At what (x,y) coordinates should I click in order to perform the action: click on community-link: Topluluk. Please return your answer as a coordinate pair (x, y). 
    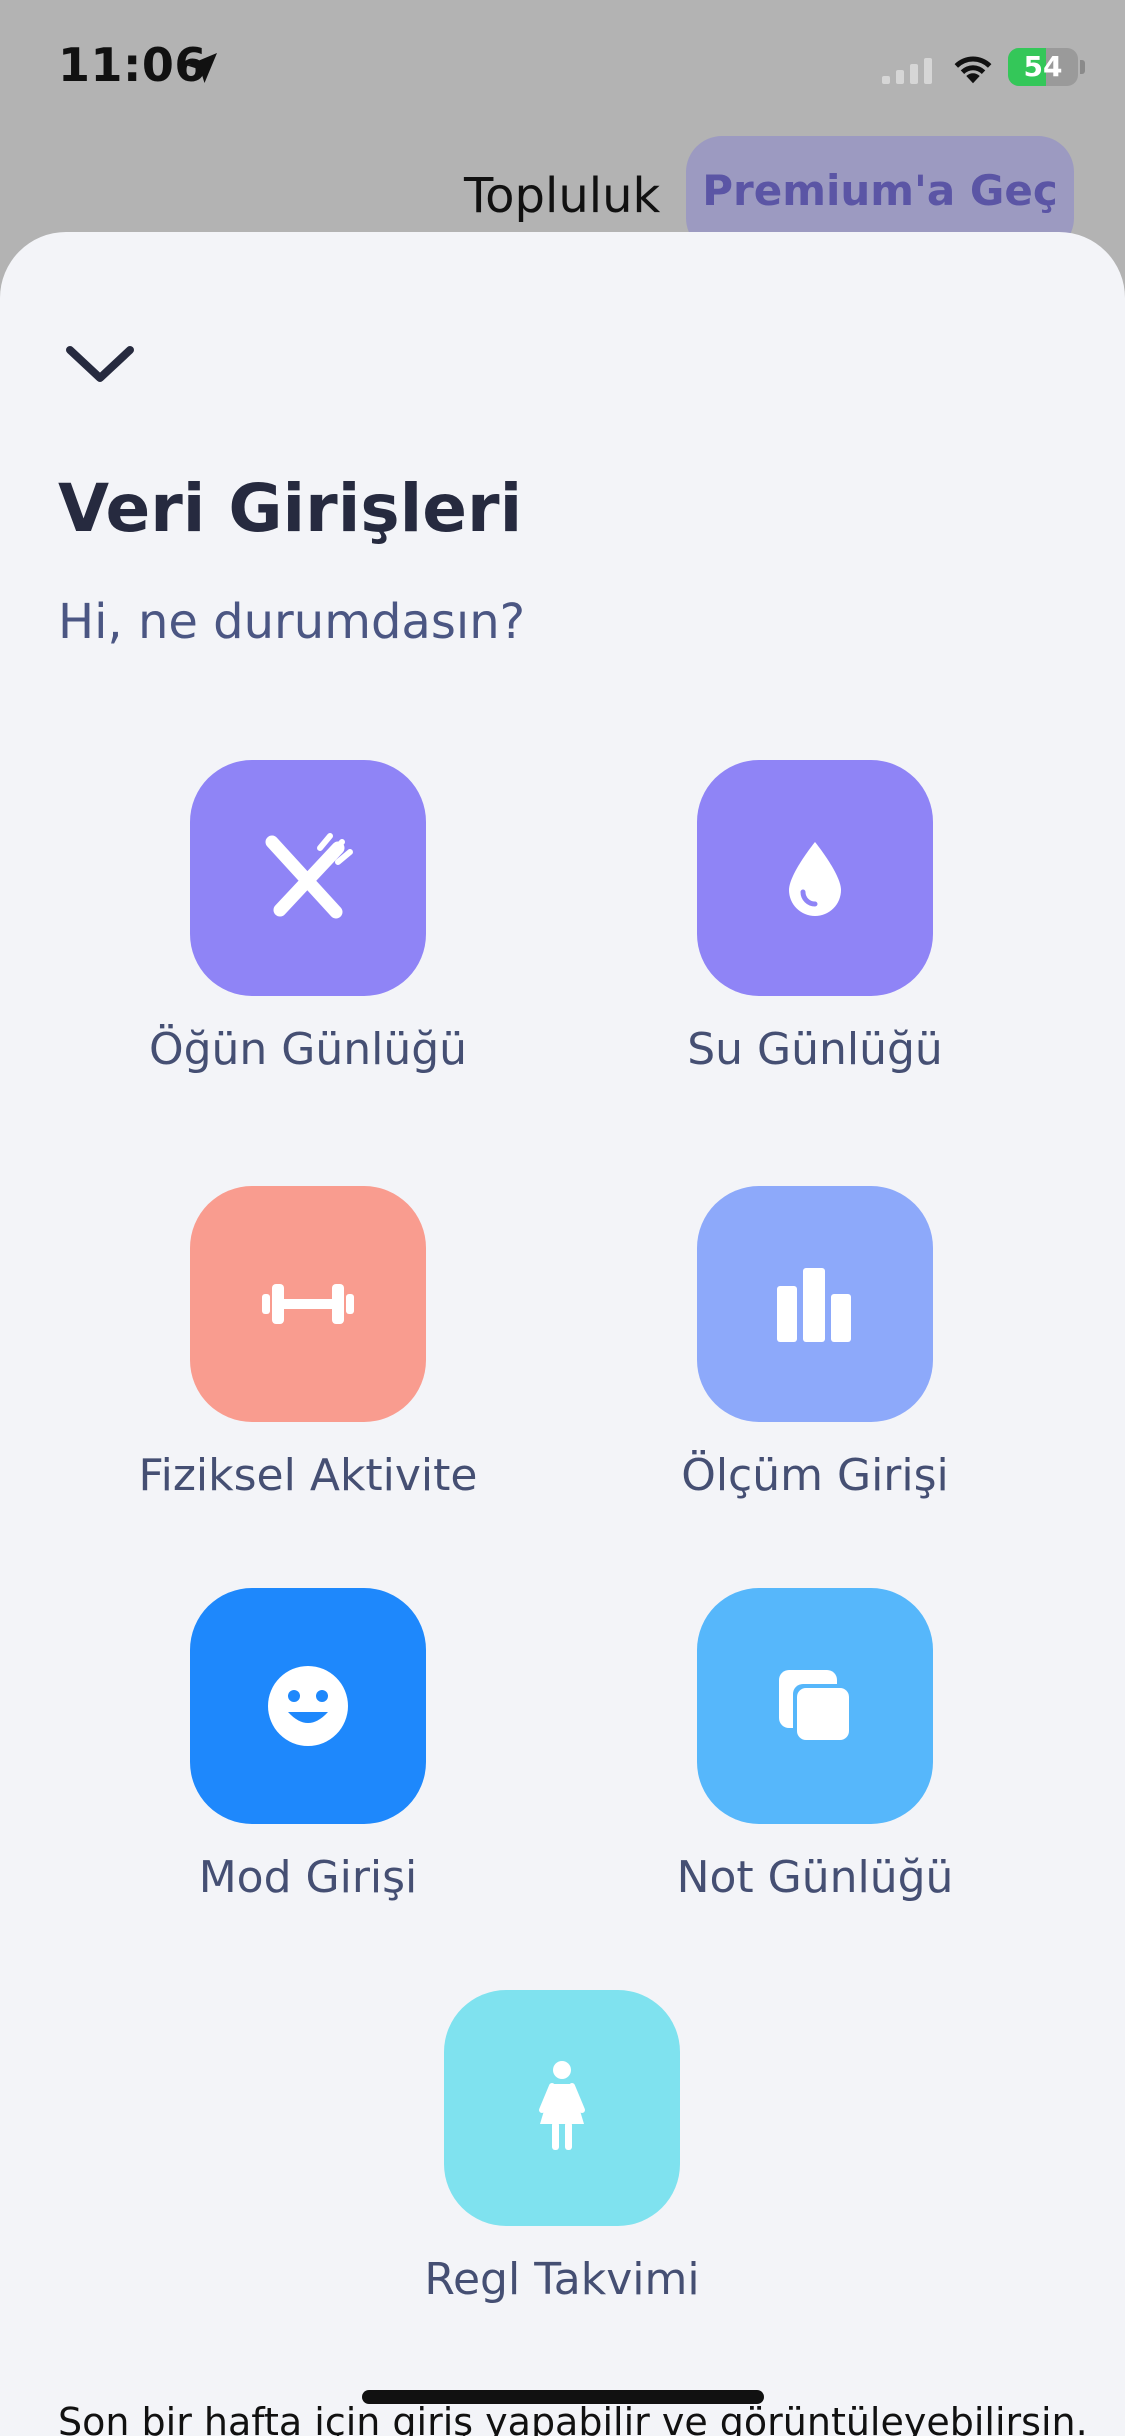
    Looking at the image, I should click on (562, 196).